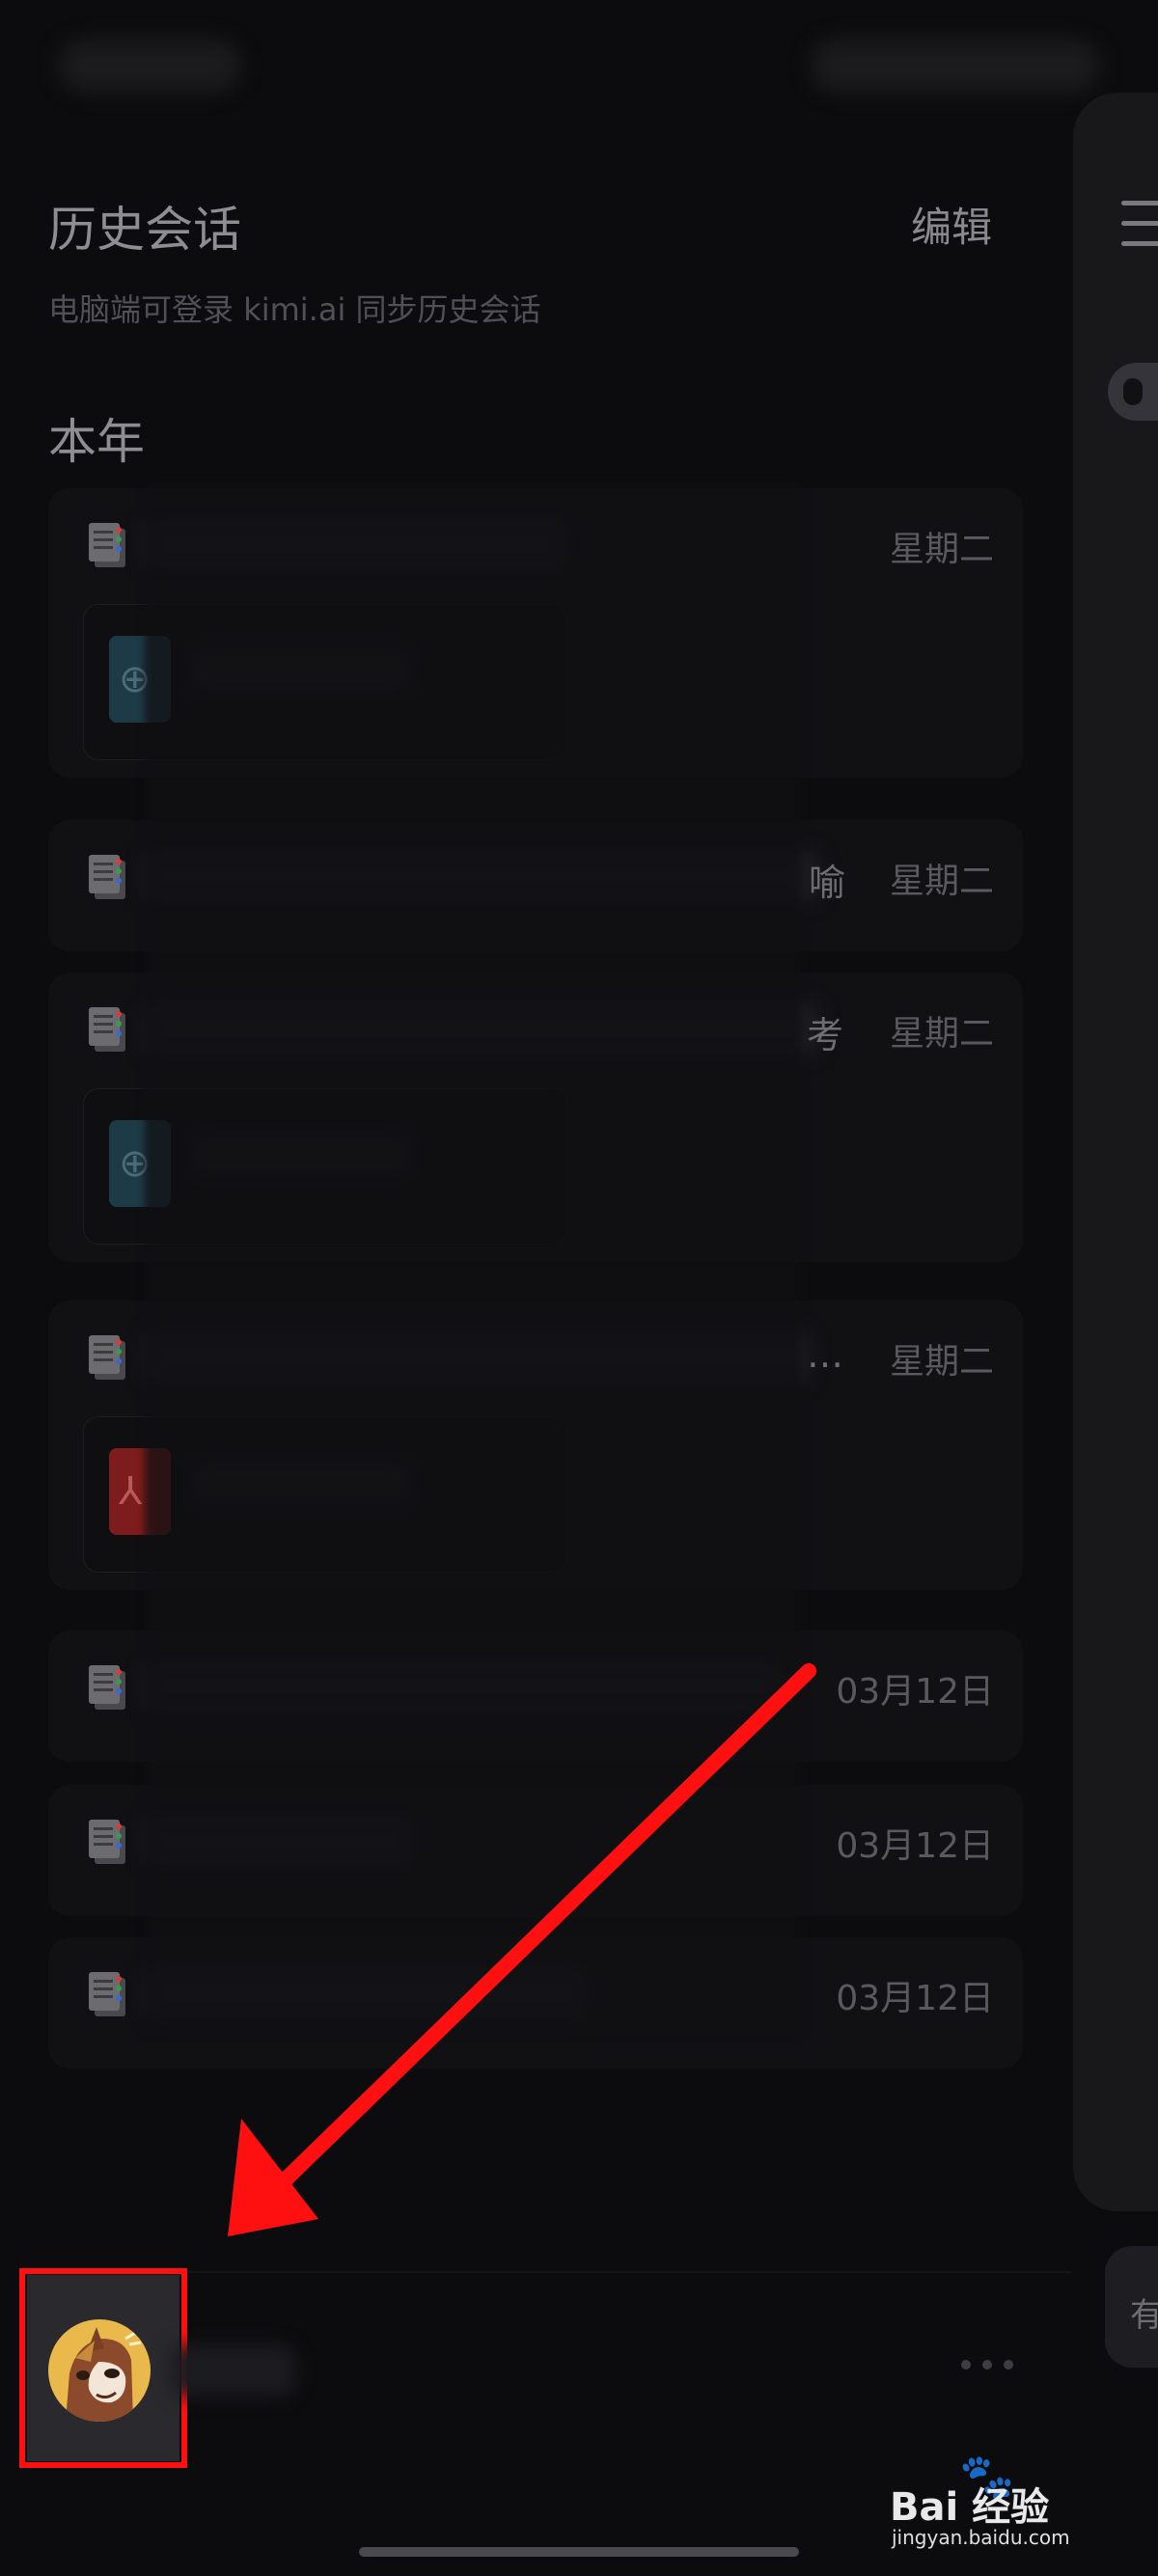  I want to click on baidu-jingyan-watermark: 🐾 Bai 经验 jingyan.baidu.com, so click(992, 2500).